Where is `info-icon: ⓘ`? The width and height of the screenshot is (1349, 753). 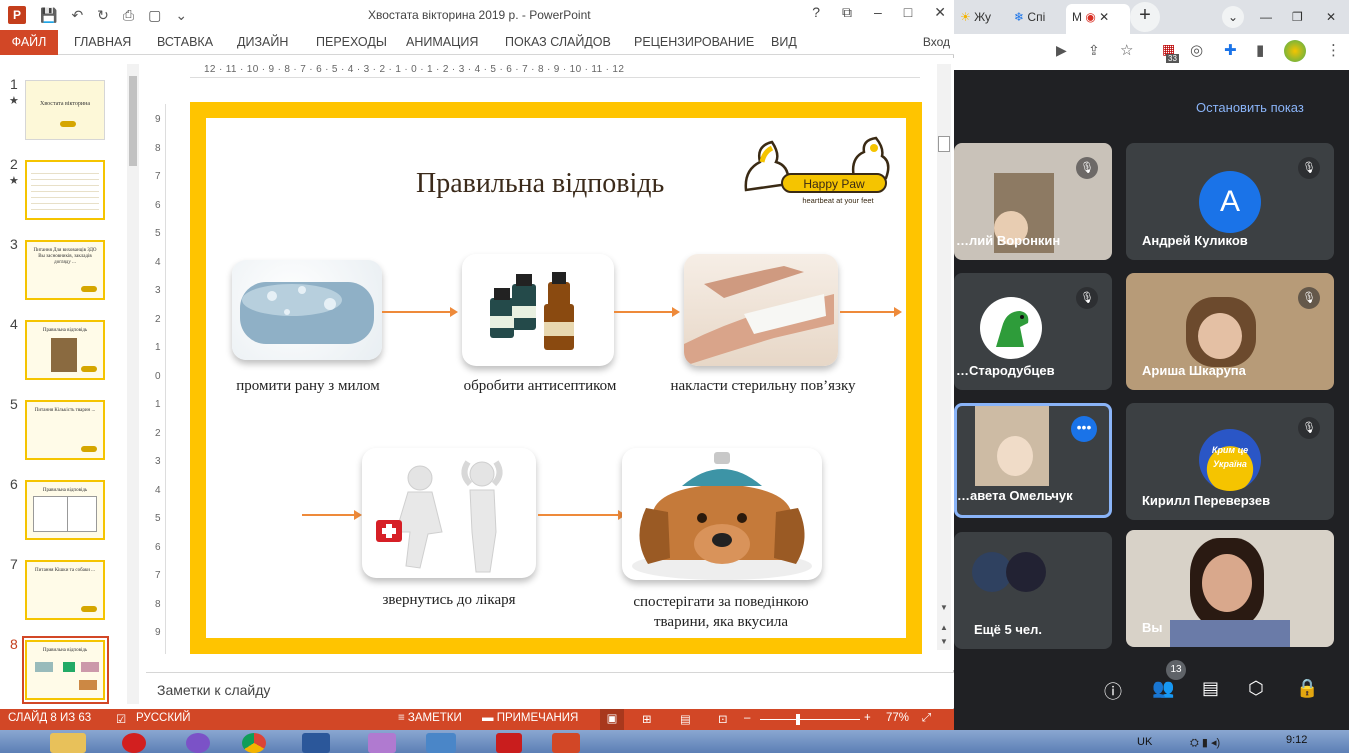 info-icon: ⓘ is located at coordinates (1113, 691).